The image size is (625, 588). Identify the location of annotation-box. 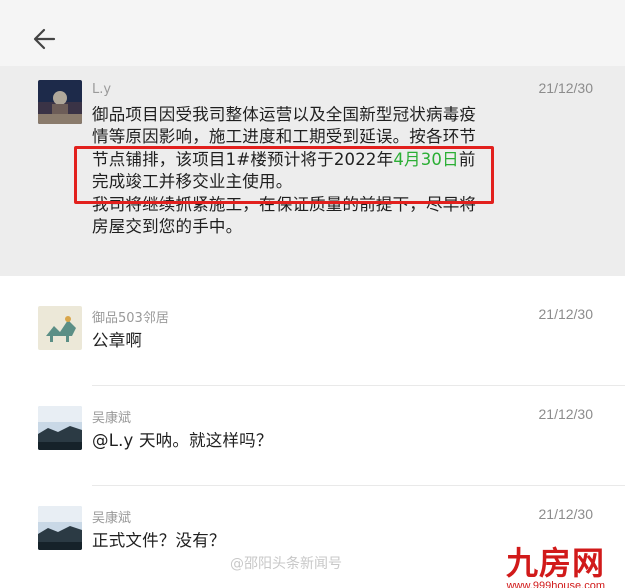
(284, 175).